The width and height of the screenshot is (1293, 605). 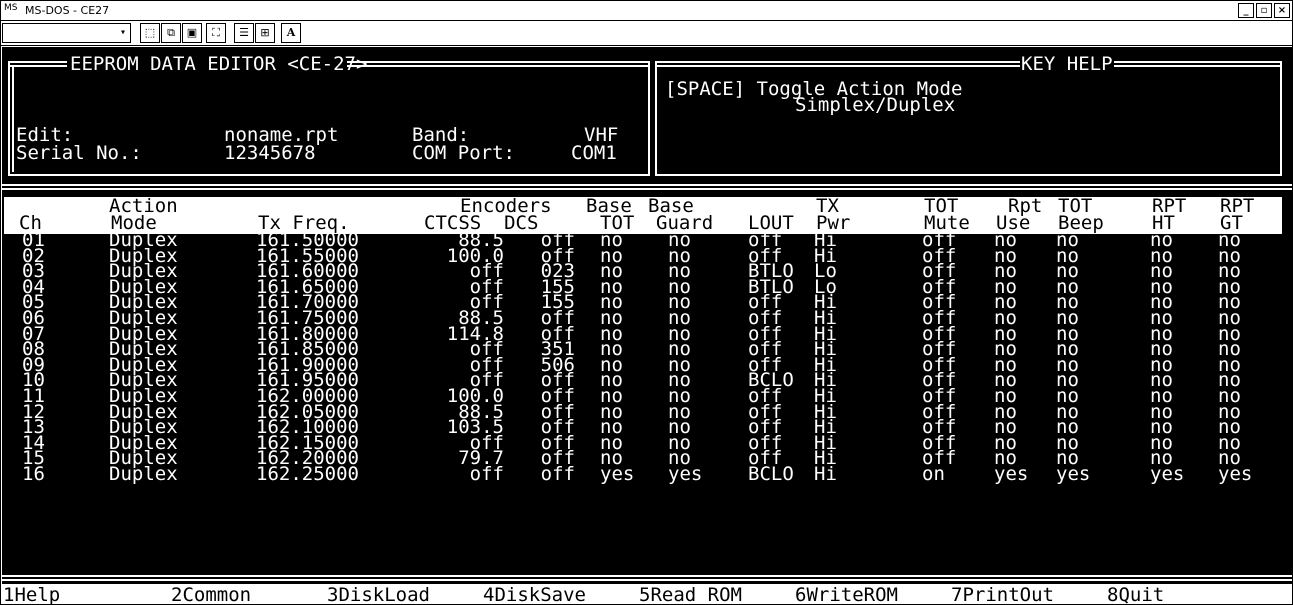 I want to click on serial-value: 12345678, so click(x=270, y=153).